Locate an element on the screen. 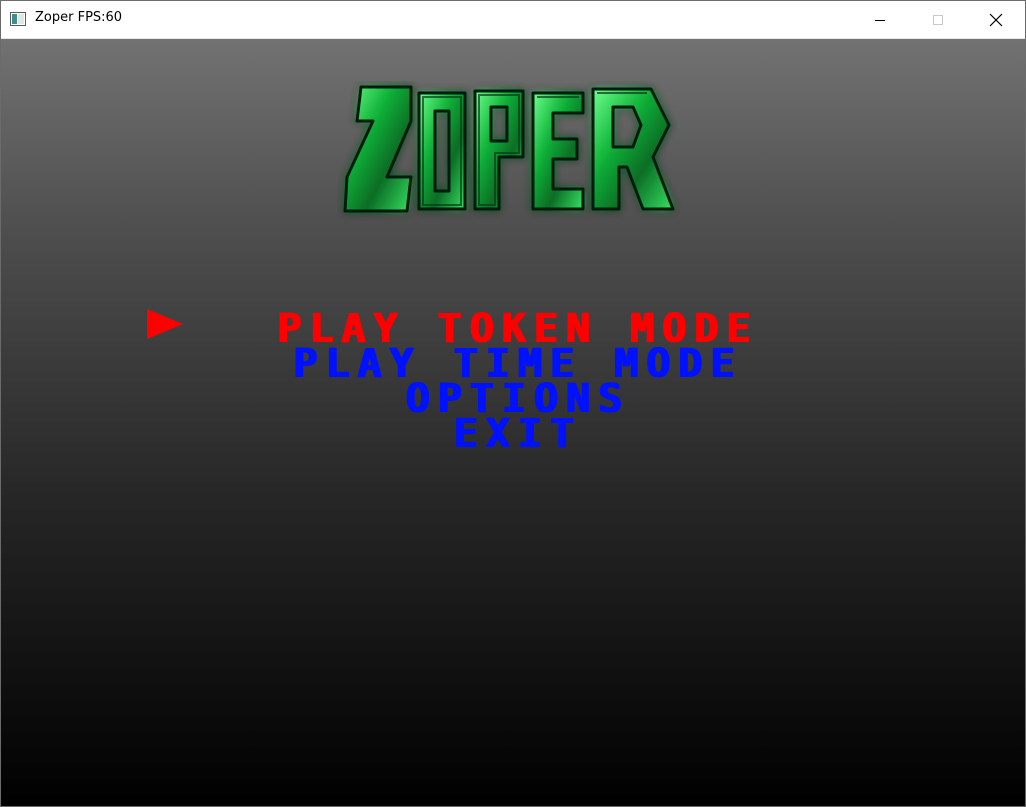  close-button is located at coordinates (996, 19).